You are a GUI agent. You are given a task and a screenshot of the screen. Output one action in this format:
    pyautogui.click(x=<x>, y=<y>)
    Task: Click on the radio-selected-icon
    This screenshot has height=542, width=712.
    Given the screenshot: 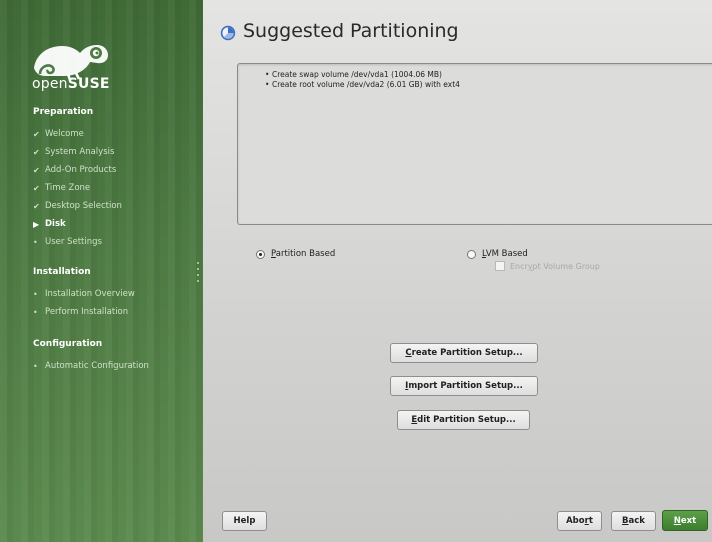 What is the action you would take?
    pyautogui.click(x=260, y=254)
    